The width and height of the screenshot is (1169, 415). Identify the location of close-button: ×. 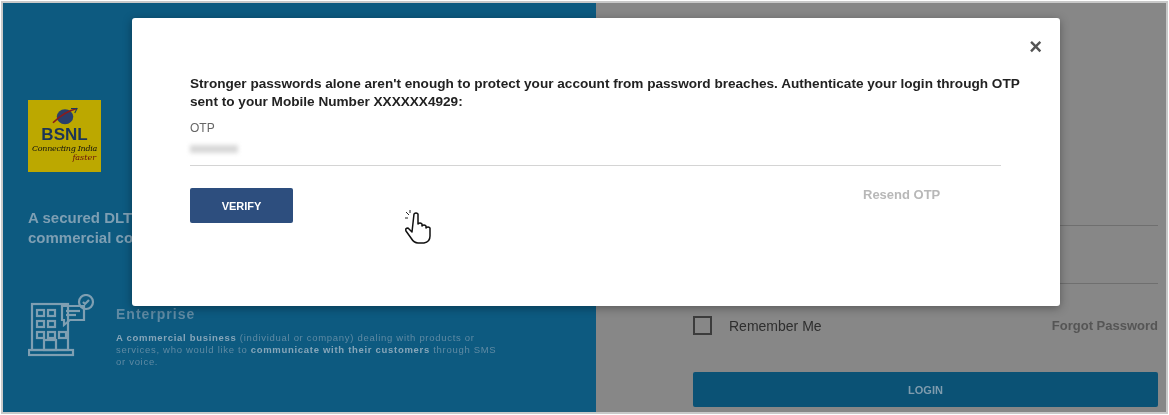
(1035, 47).